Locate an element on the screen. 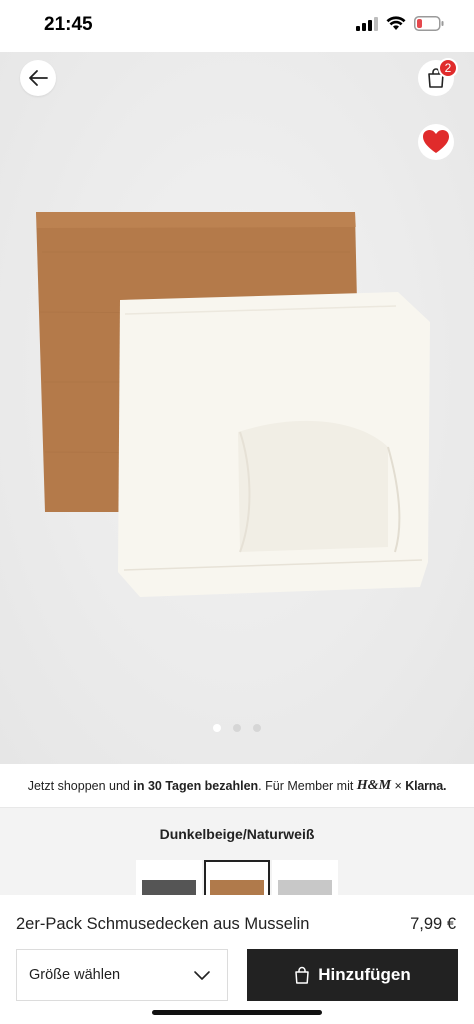 The height and width of the screenshot is (1024, 474). color-swatch-selected is located at coordinates (237, 880).